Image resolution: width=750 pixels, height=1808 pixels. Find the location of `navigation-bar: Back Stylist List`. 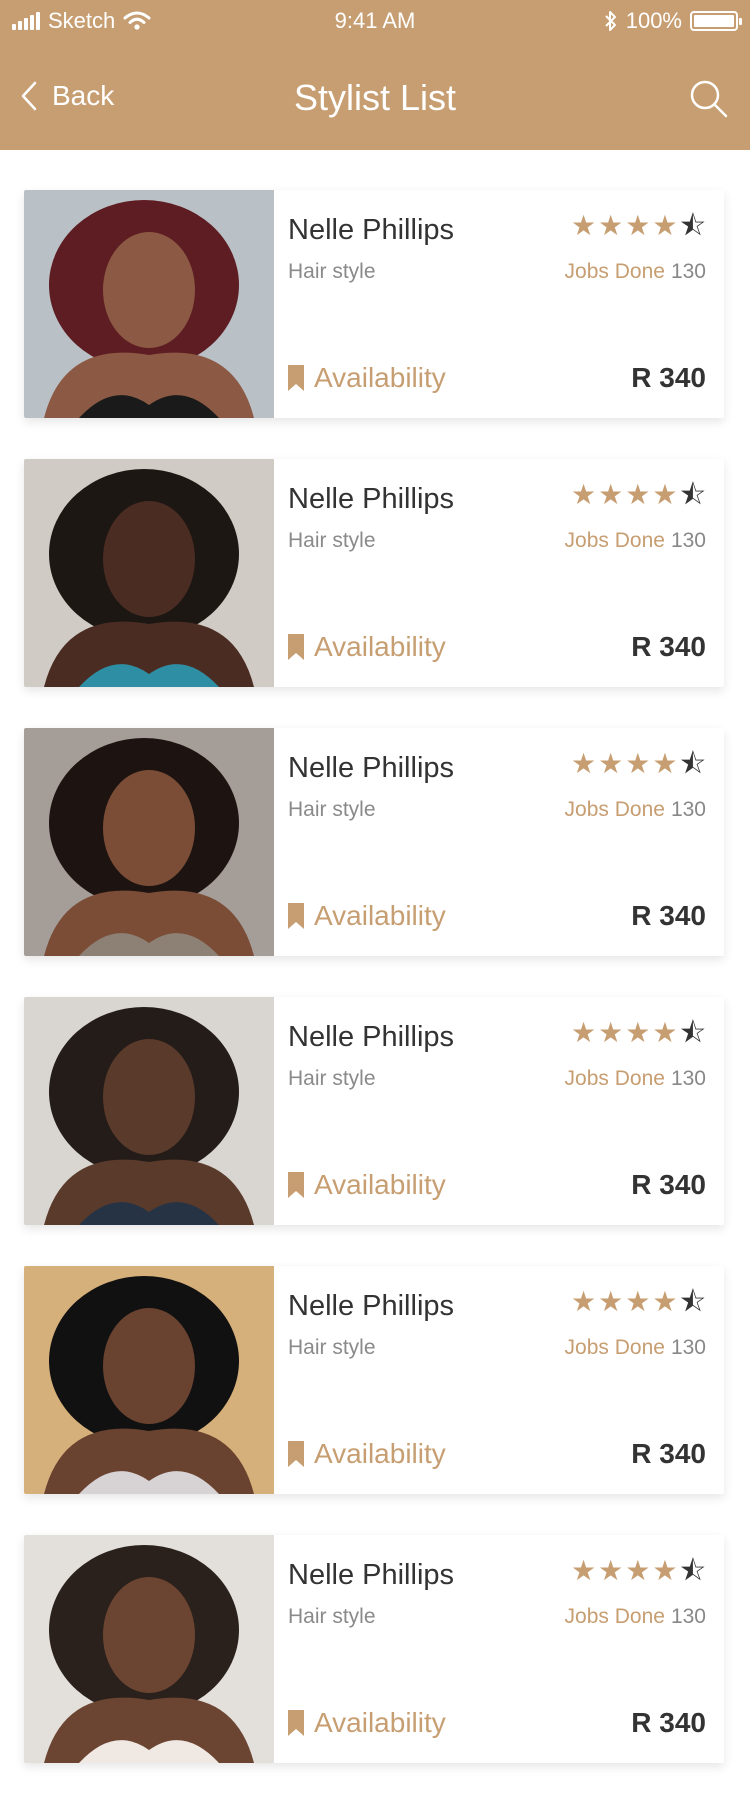

navigation-bar: Back Stylist List is located at coordinates (375, 100).